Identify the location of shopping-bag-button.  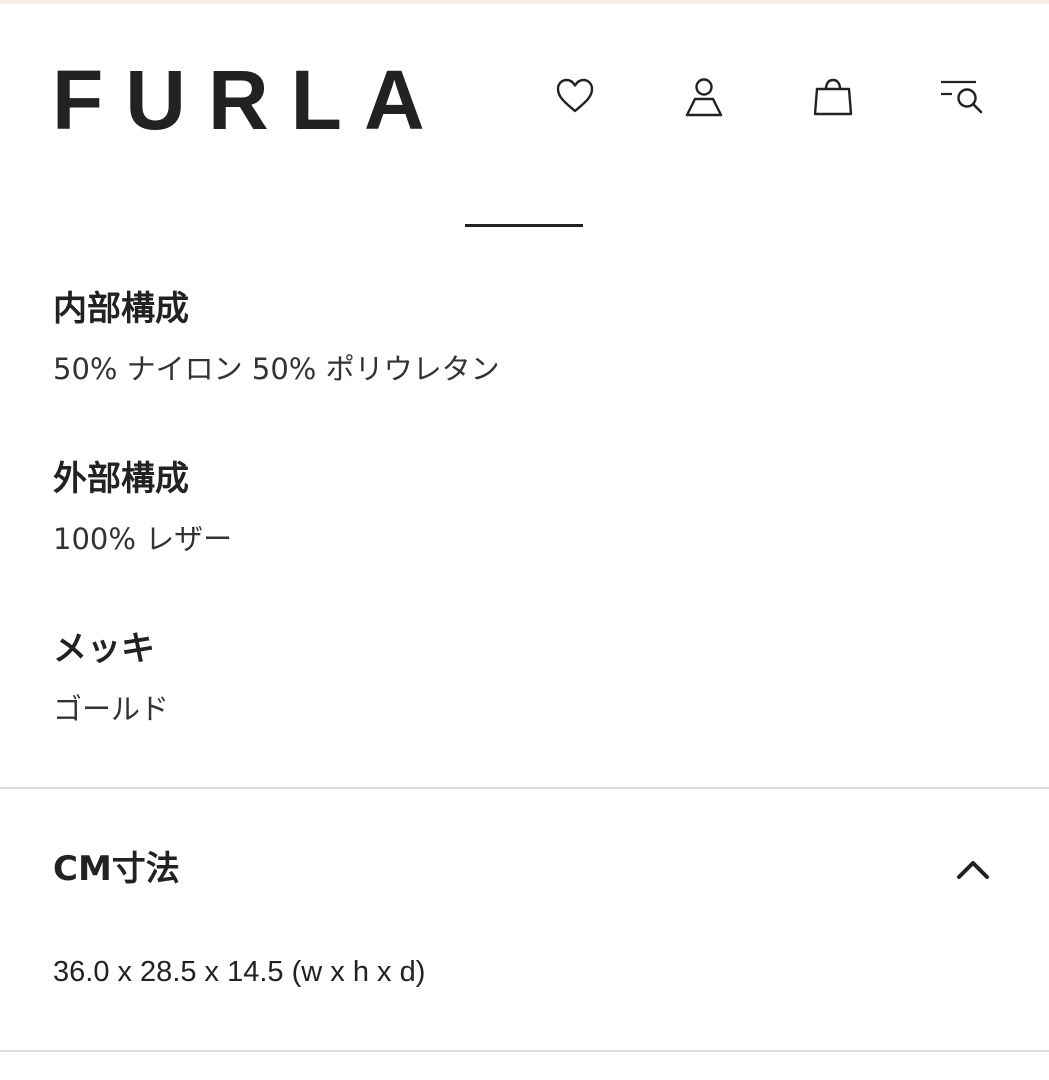
(833, 96).